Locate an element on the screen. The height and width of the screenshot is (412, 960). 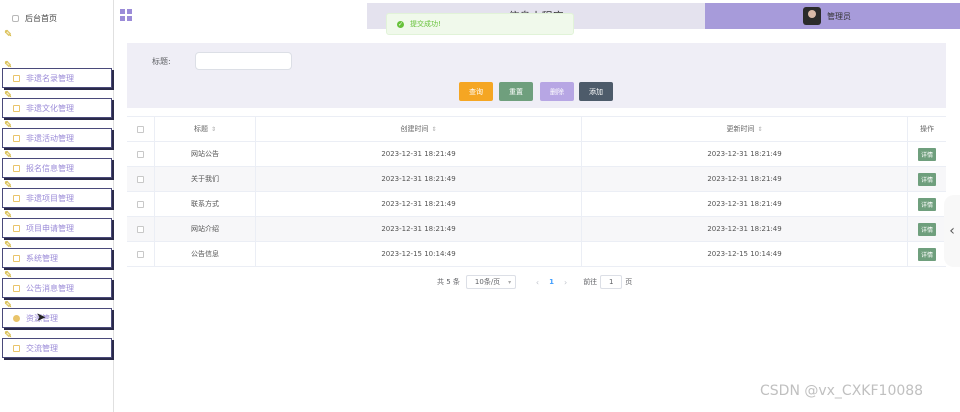
page-suffix: 页 is located at coordinates (629, 282).